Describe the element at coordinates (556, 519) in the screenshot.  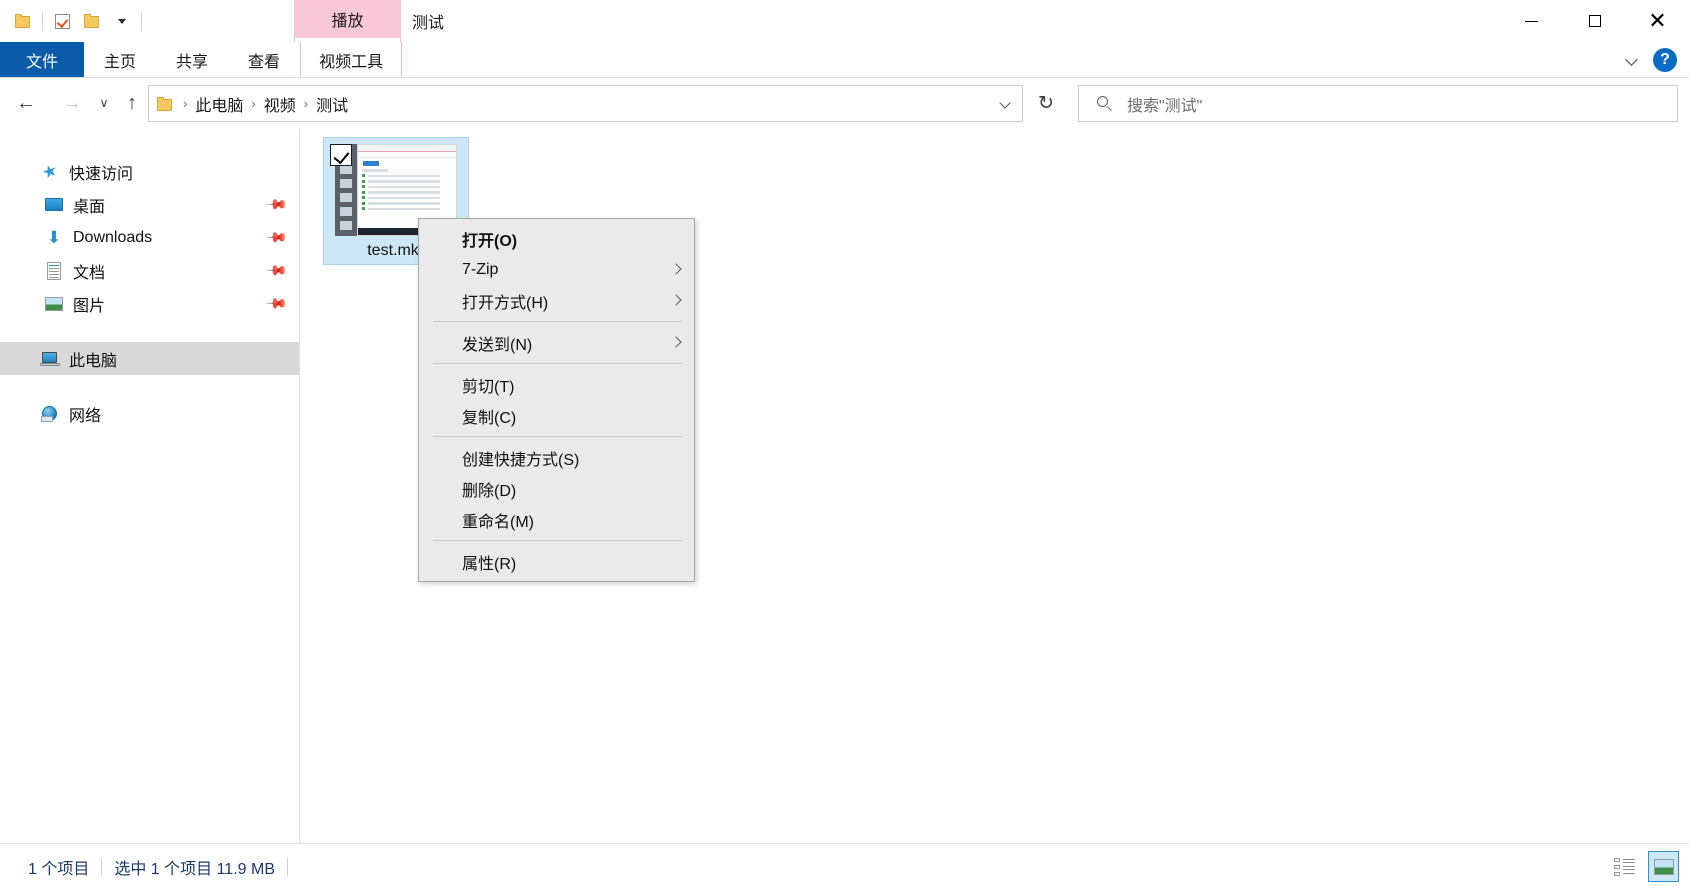
I see `context-menu-item-rename: 重命名(M)` at that location.